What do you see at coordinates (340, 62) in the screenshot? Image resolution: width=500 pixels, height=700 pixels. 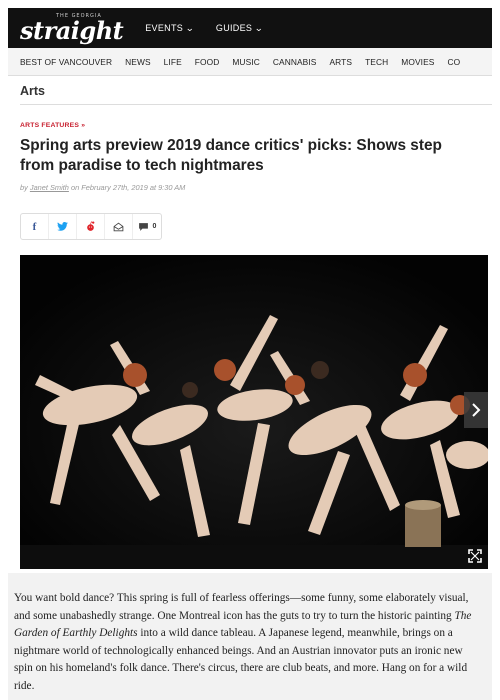 I see `section-nav-item: ARTS` at bounding box center [340, 62].